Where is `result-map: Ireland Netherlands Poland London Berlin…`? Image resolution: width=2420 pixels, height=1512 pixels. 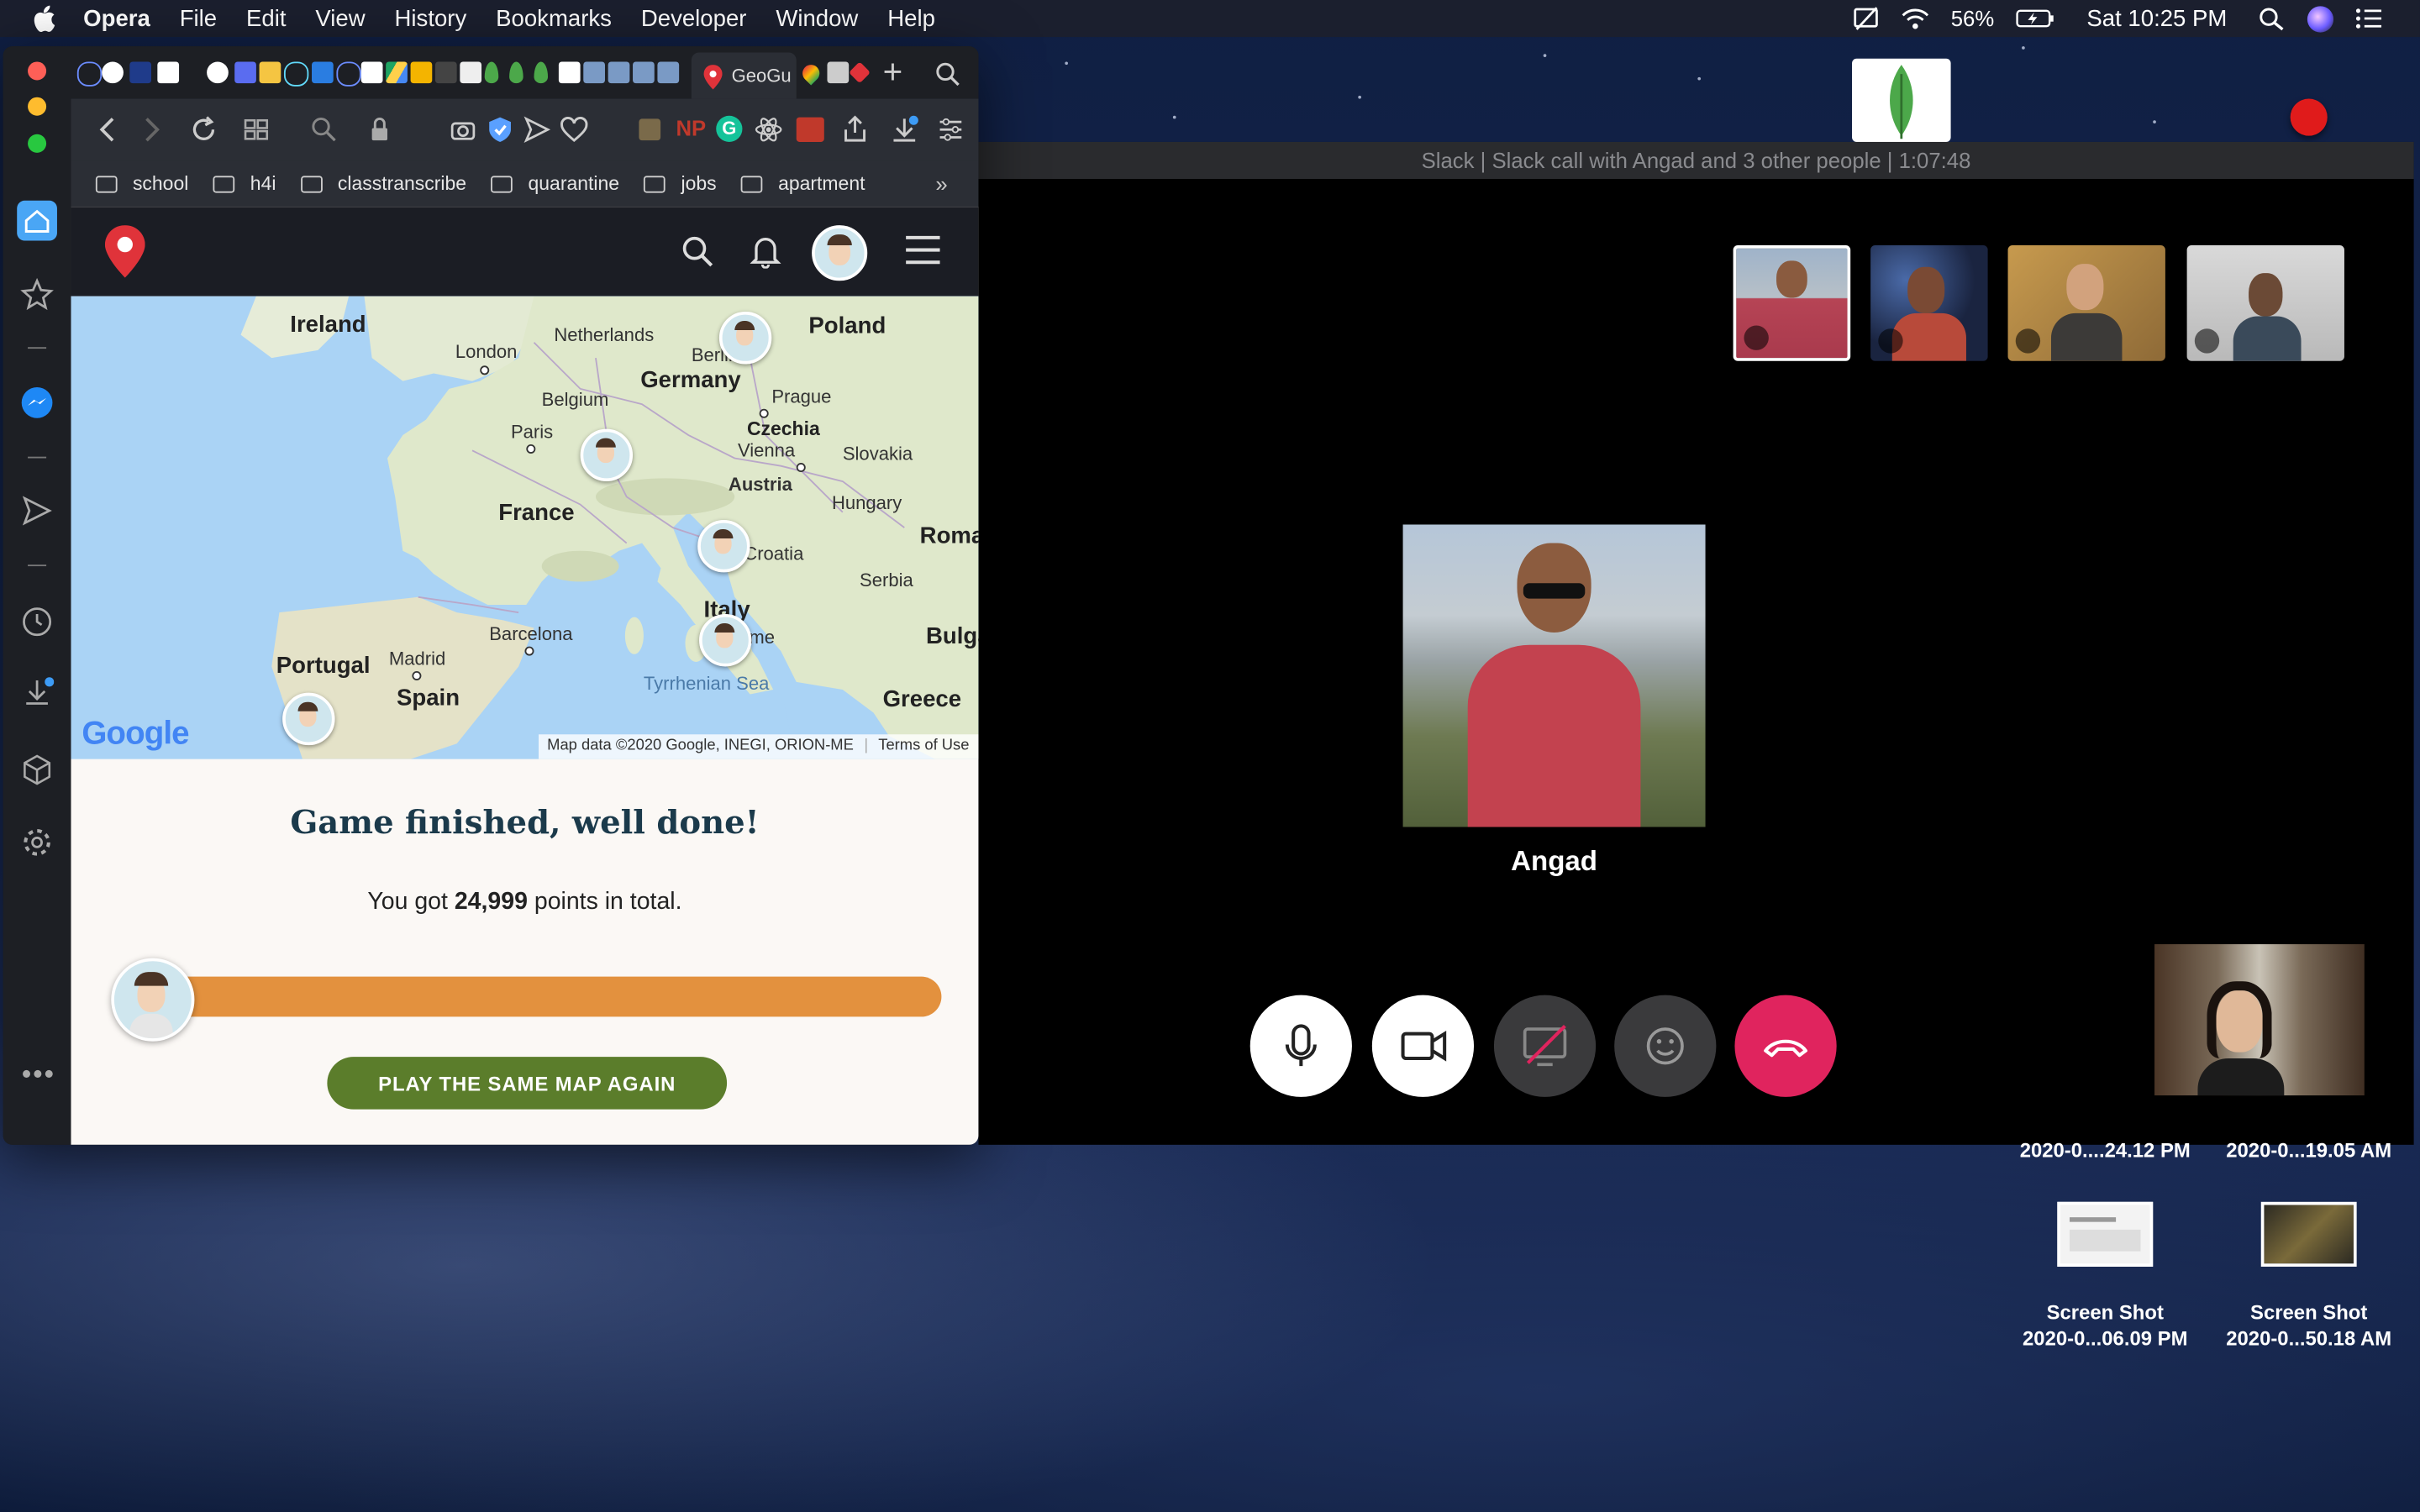
result-map: Ireland Netherlands Poland London Berlin… is located at coordinates (525, 527).